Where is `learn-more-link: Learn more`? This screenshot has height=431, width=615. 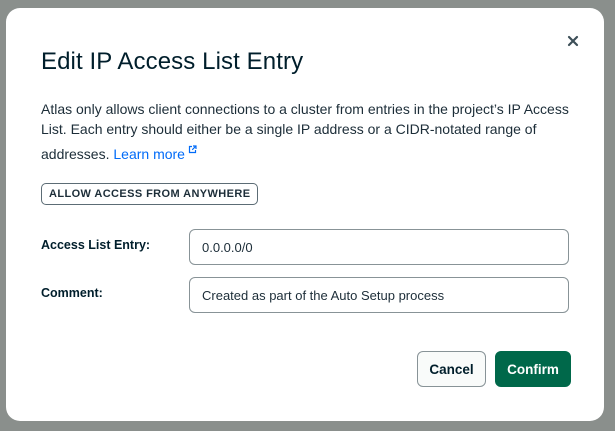 learn-more-link: Learn more is located at coordinates (155, 153).